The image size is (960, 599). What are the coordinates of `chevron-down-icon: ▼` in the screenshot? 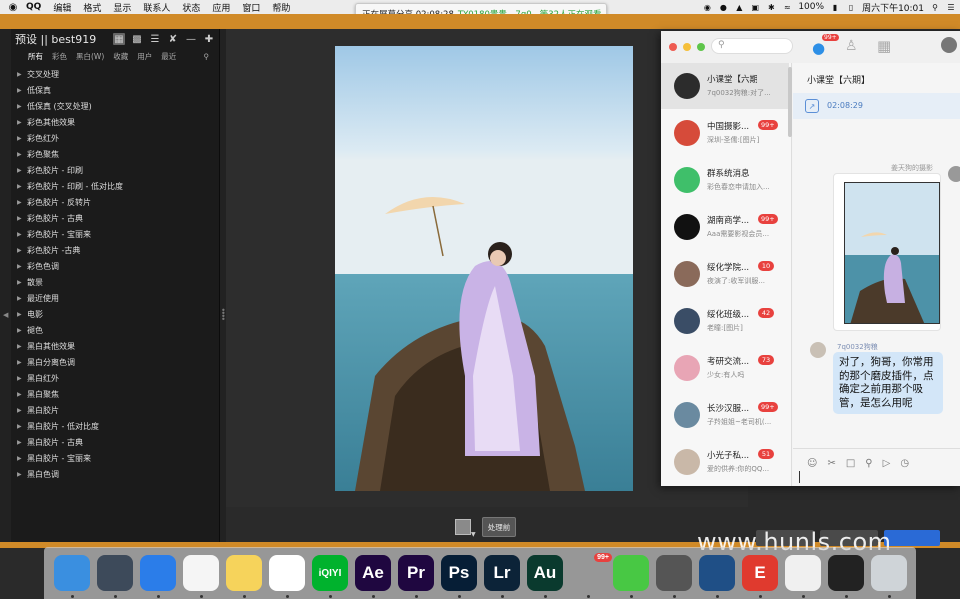 It's located at (473, 534).